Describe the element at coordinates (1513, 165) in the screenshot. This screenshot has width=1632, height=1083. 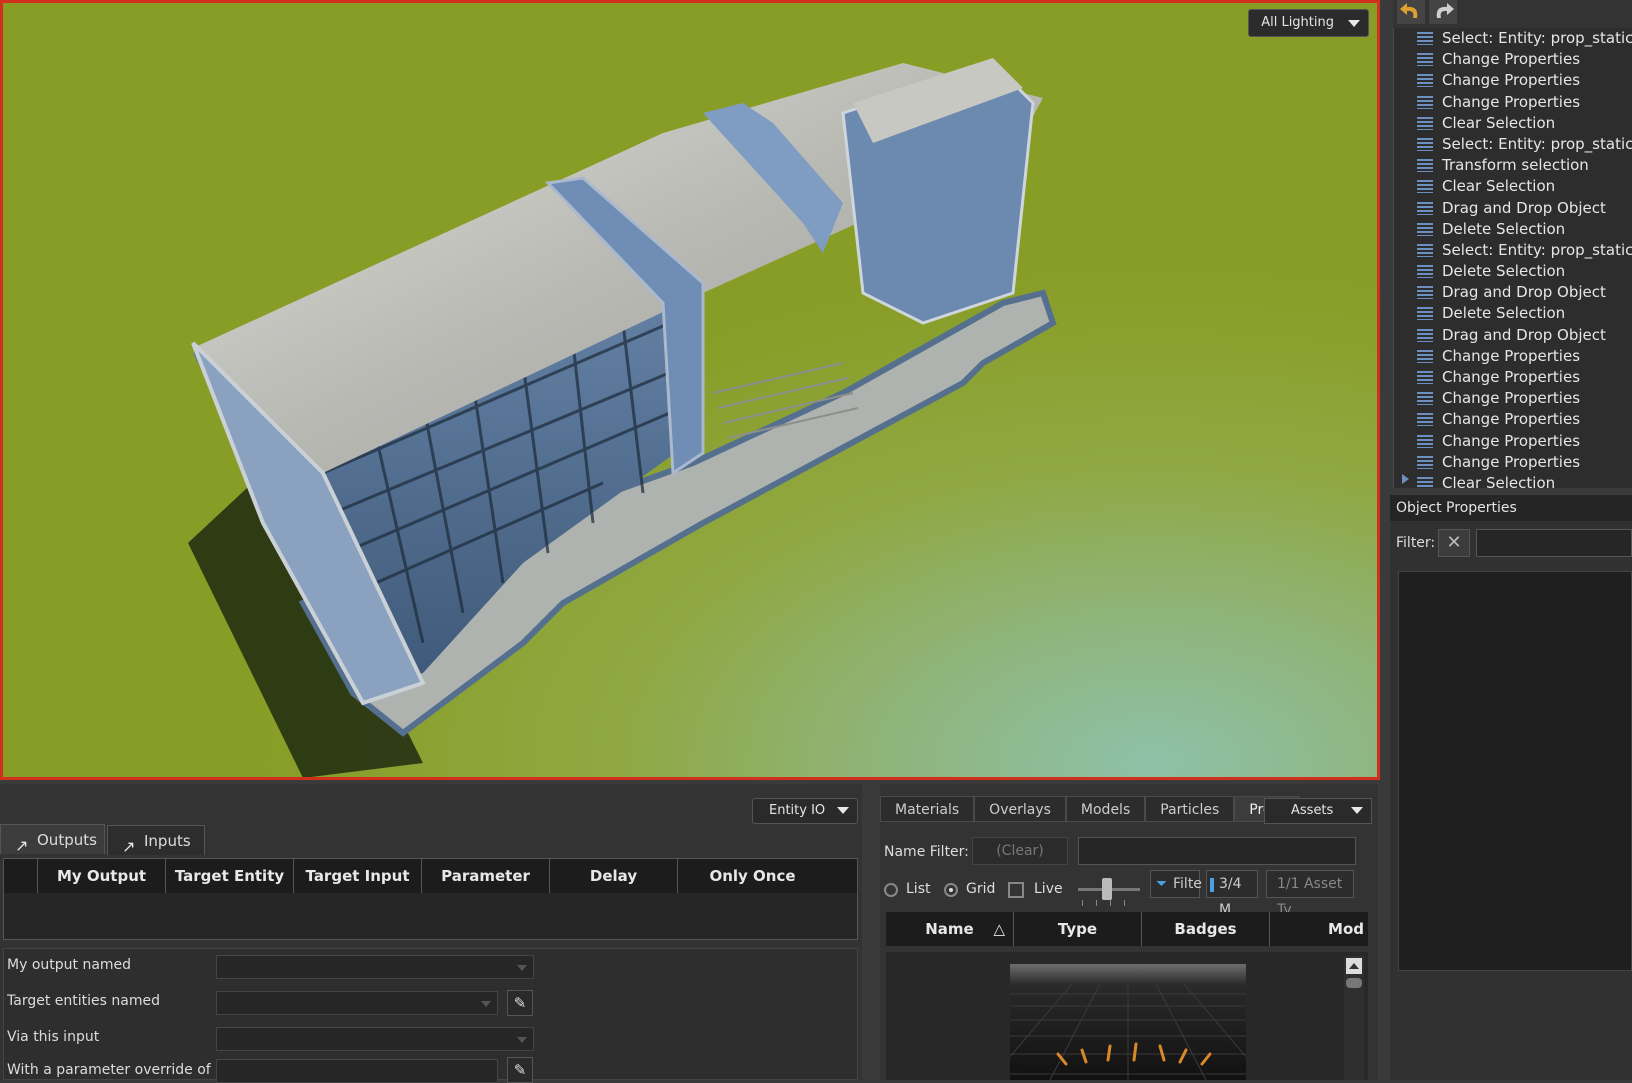
I see `history-item: Transform selection` at that location.